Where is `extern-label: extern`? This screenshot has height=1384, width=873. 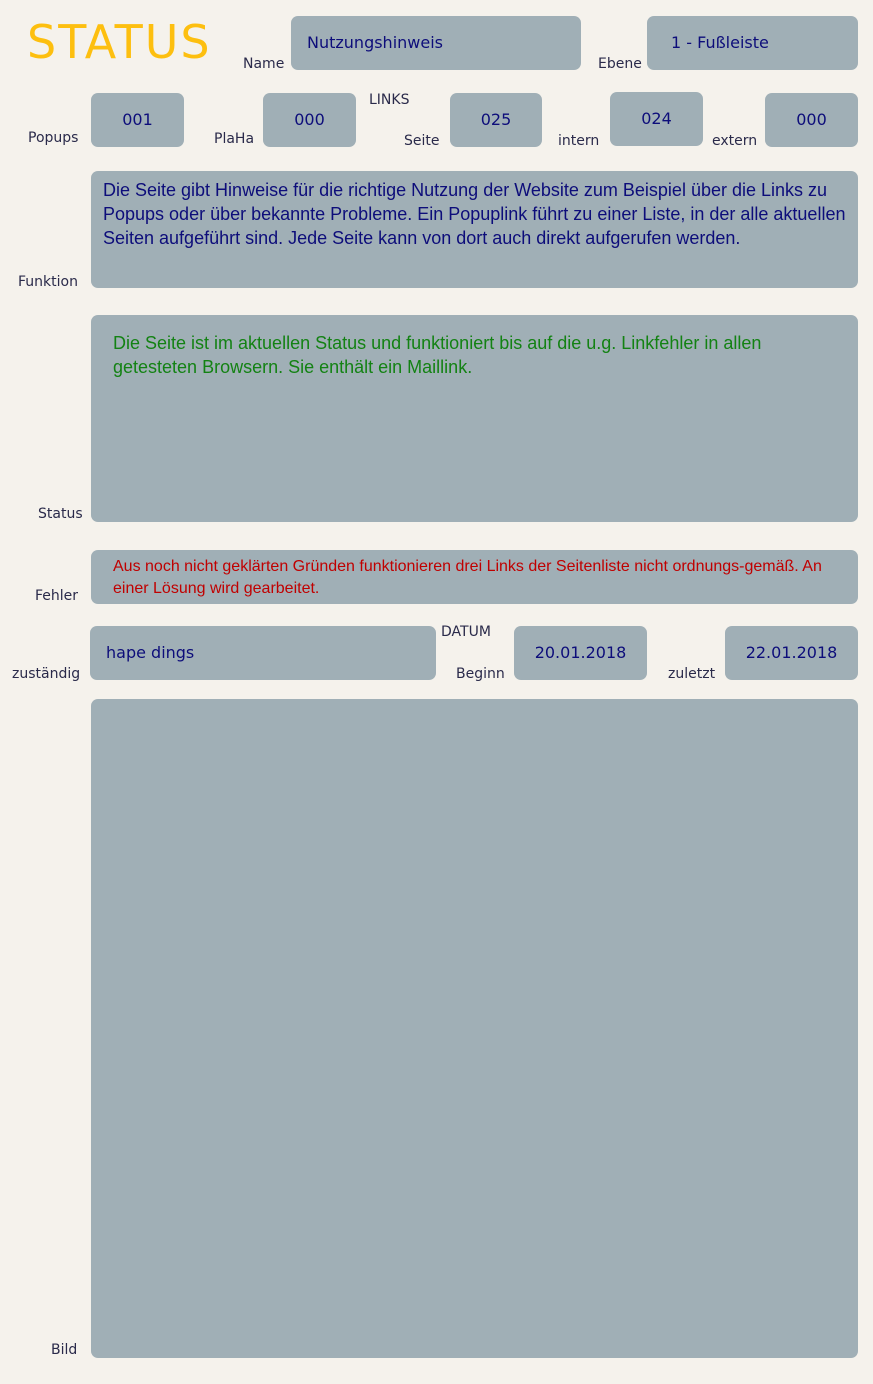
extern-label: extern is located at coordinates (735, 141).